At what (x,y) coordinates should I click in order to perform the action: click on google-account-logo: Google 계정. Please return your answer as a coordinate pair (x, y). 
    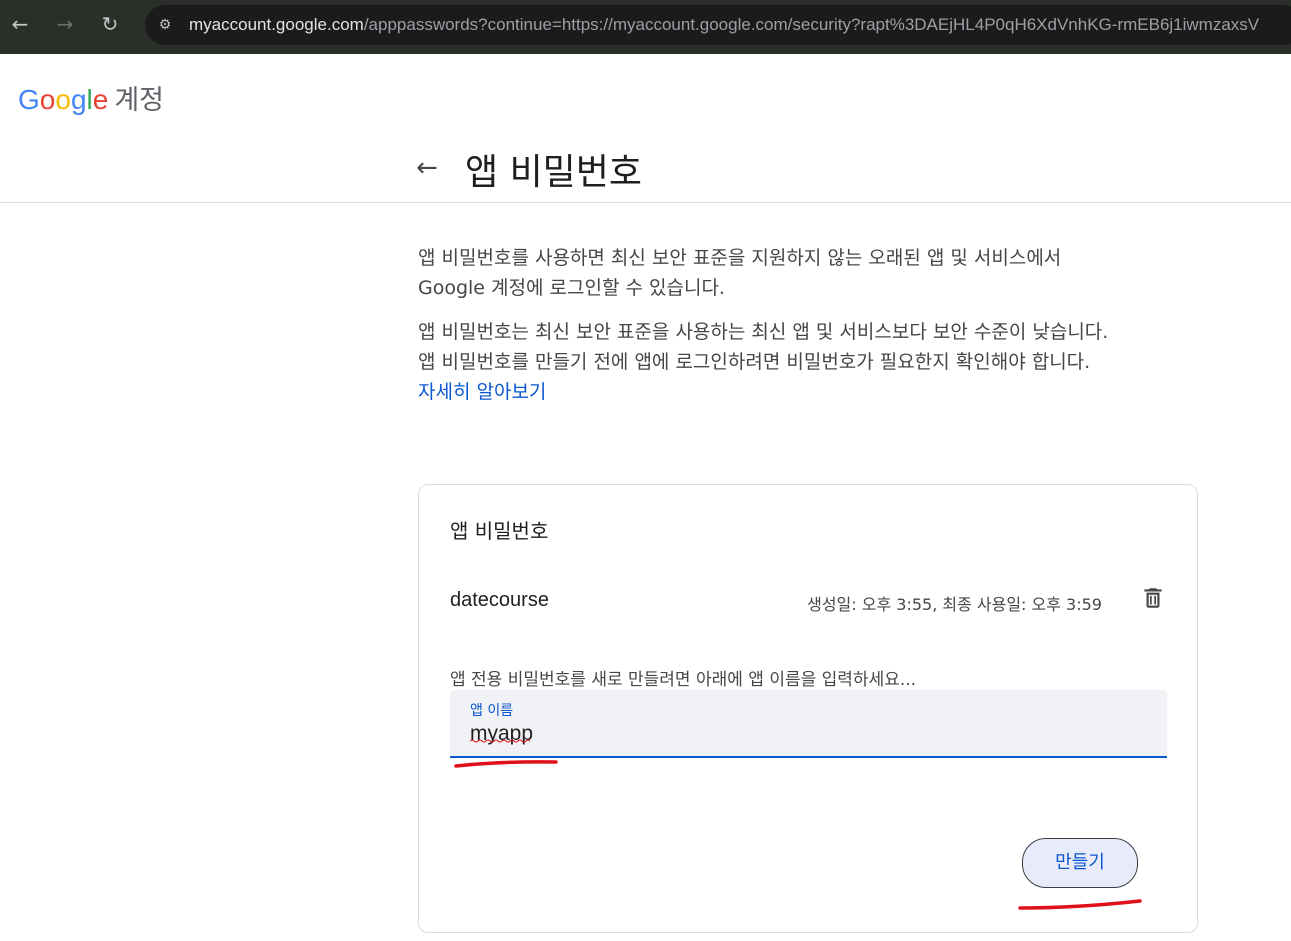
    Looking at the image, I should click on (91, 97).